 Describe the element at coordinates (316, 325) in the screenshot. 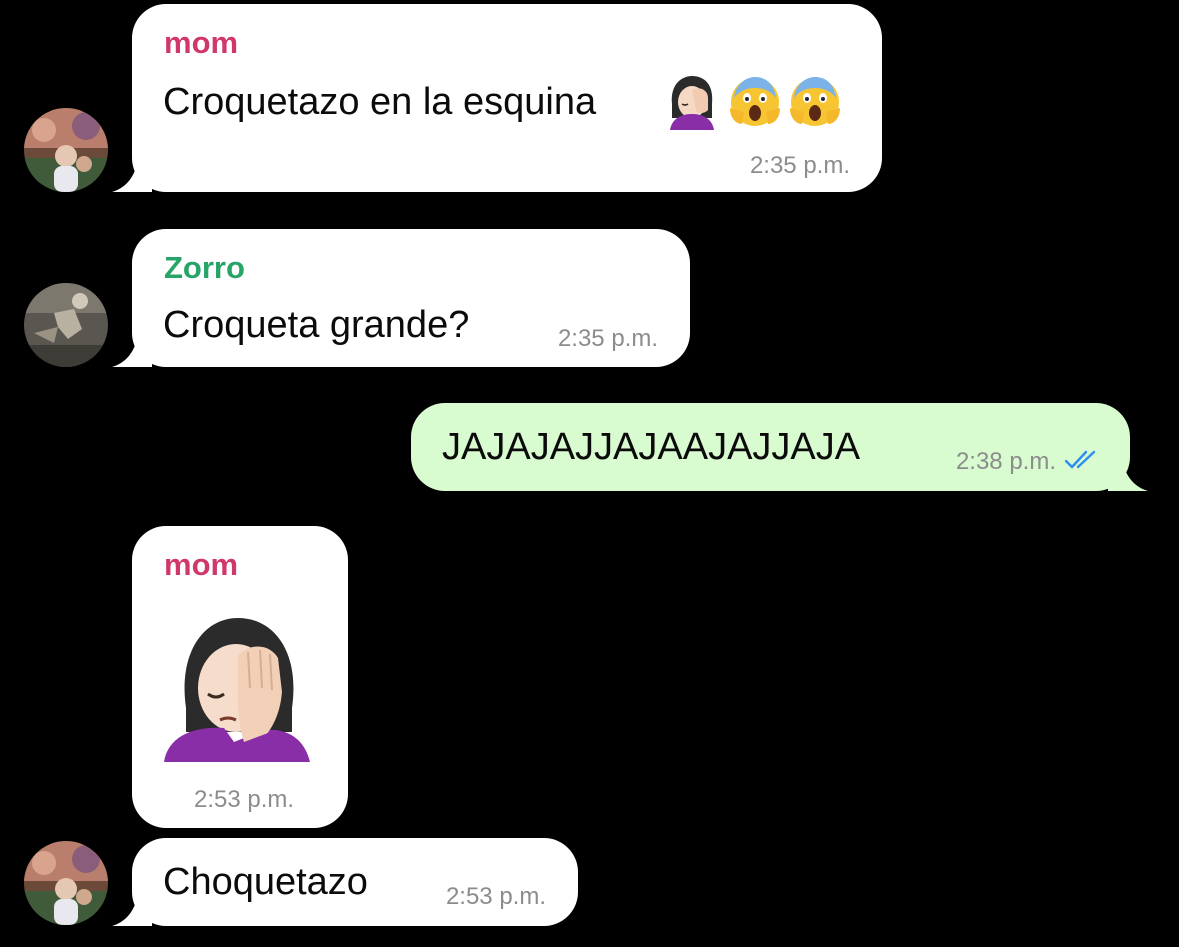

I see `message-text: Croqueta grande?` at that location.